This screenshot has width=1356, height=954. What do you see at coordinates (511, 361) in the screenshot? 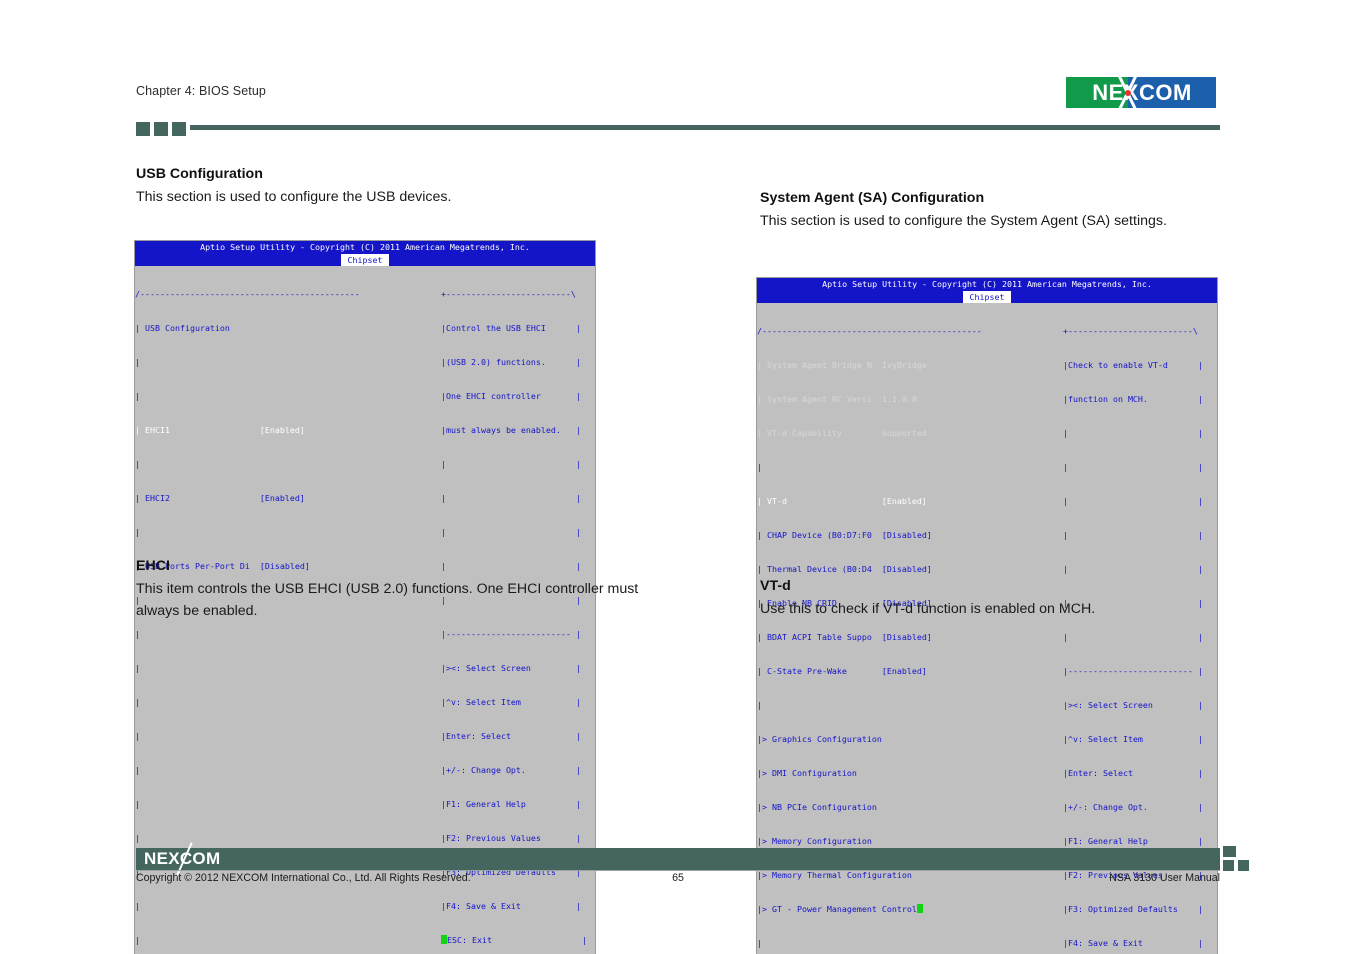
I see `bios1-help-line-1: |(USB 2.0) functions. |` at bounding box center [511, 361].